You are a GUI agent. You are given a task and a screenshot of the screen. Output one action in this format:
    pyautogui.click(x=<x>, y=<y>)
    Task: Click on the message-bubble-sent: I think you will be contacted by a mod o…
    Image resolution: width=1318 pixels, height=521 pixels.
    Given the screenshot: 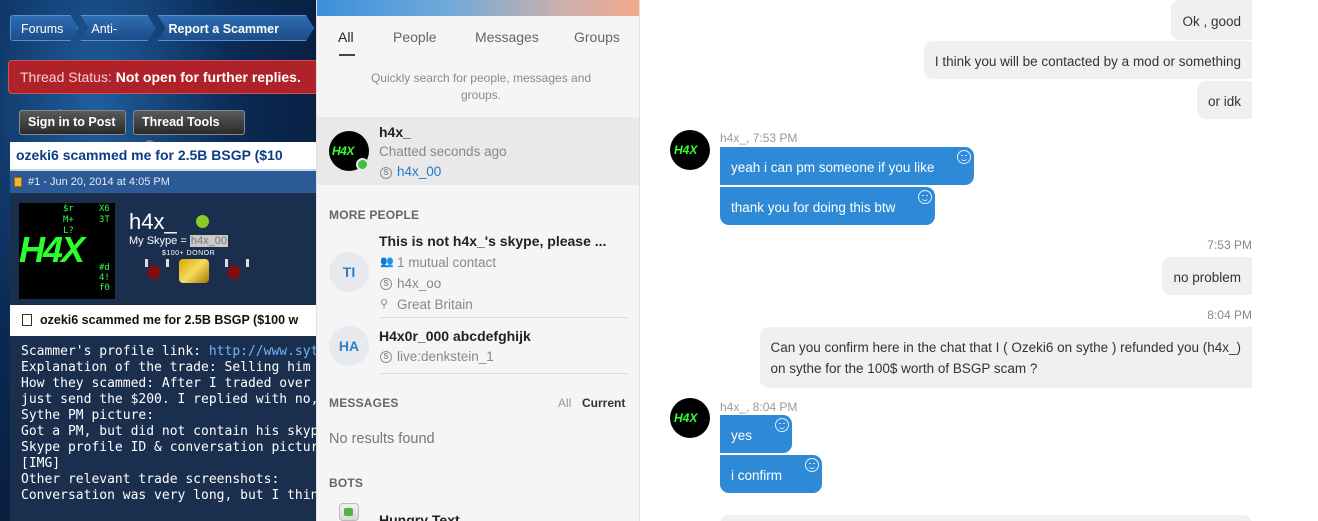 What is the action you would take?
    pyautogui.click(x=1087, y=60)
    